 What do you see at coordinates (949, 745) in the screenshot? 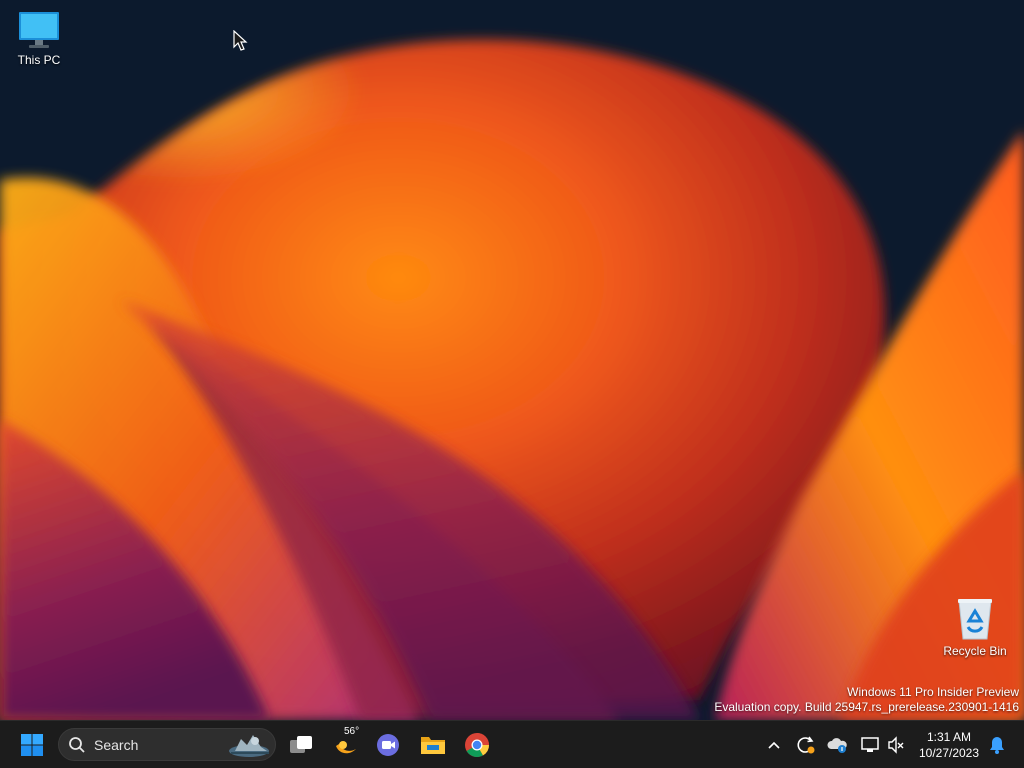
I see `taskbar-clock: 1:31 AM 10/27/2023` at bounding box center [949, 745].